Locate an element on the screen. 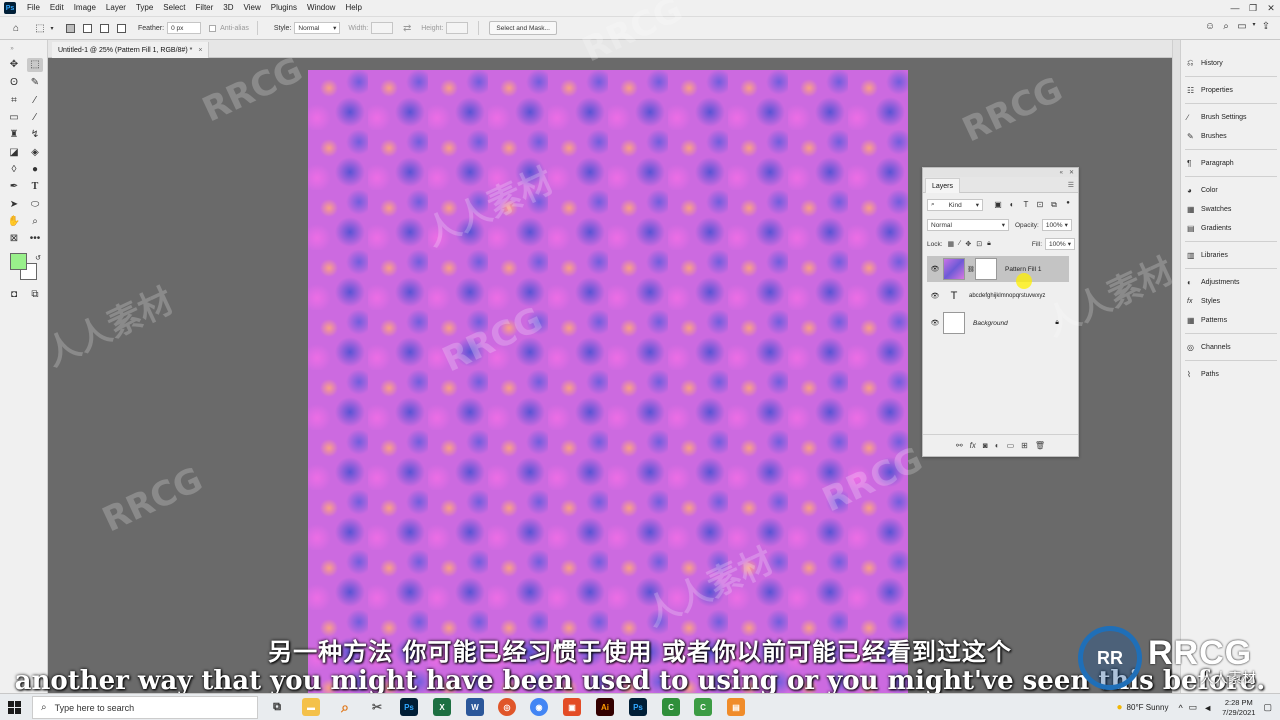  link-icon: ⛓︎ is located at coordinates (971, 269).